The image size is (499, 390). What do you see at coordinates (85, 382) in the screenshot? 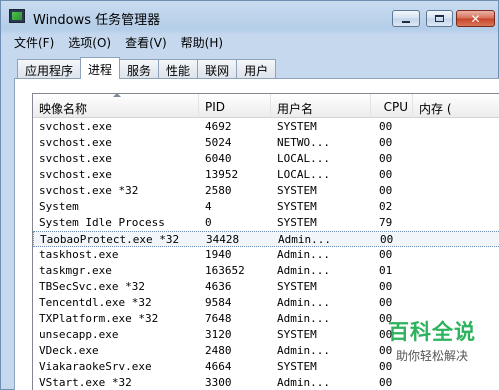
I see `process-name: VStart.exe *32` at bounding box center [85, 382].